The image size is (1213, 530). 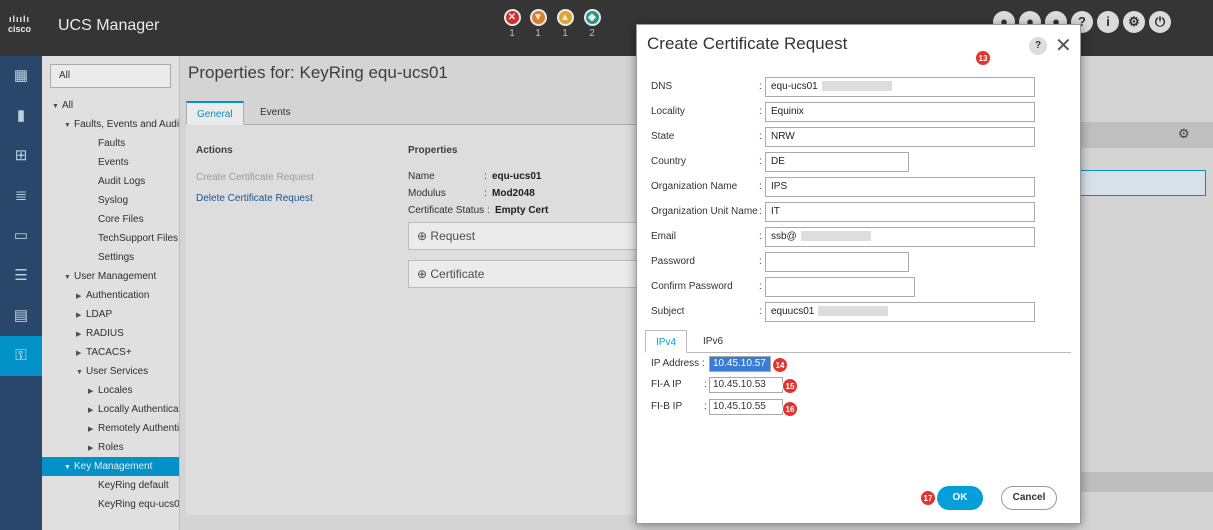 I want to click on fi-b-ip-label: FI-B IP, so click(x=667, y=406).